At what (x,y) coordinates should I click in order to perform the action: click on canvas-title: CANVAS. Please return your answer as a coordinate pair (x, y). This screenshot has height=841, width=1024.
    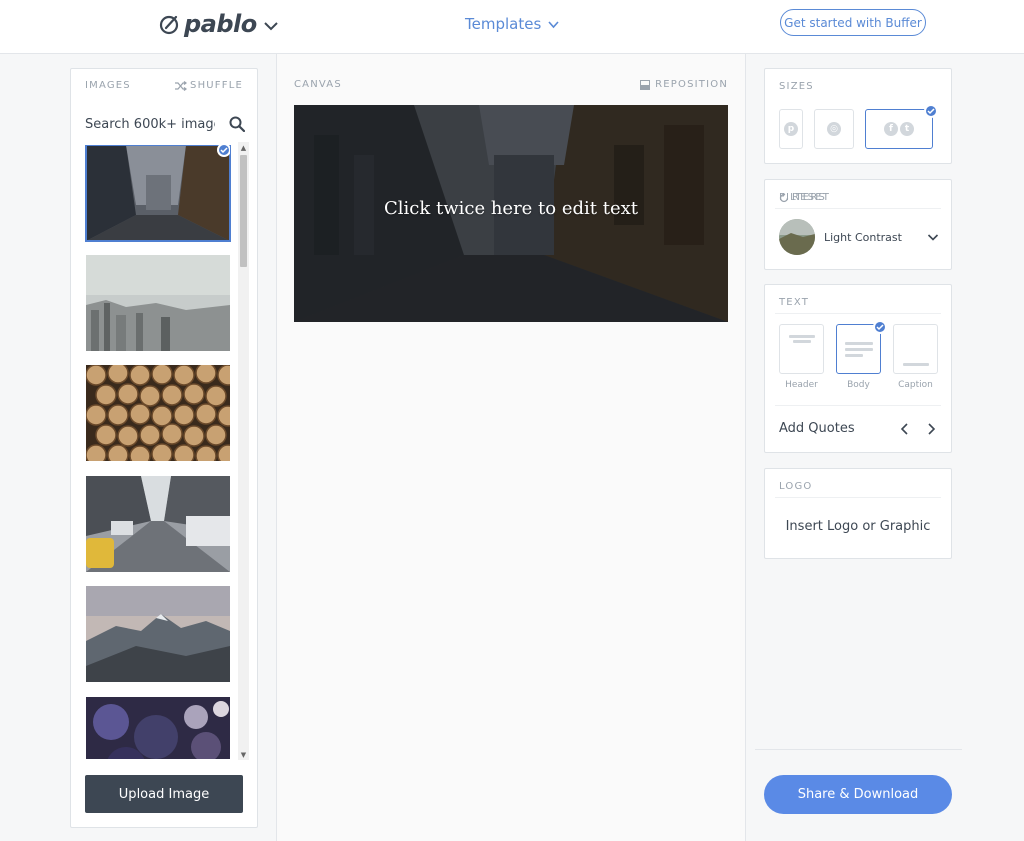
    Looking at the image, I should click on (318, 84).